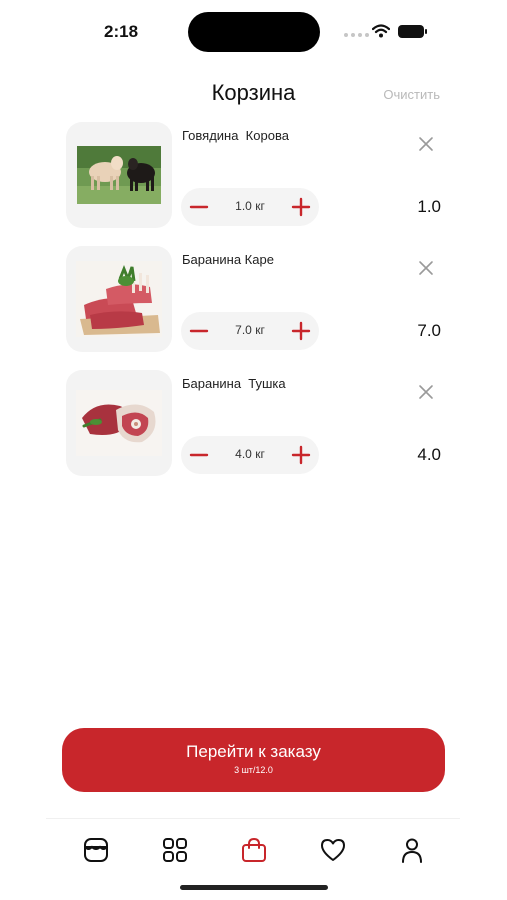  I want to click on store-icon, so click(96, 850).